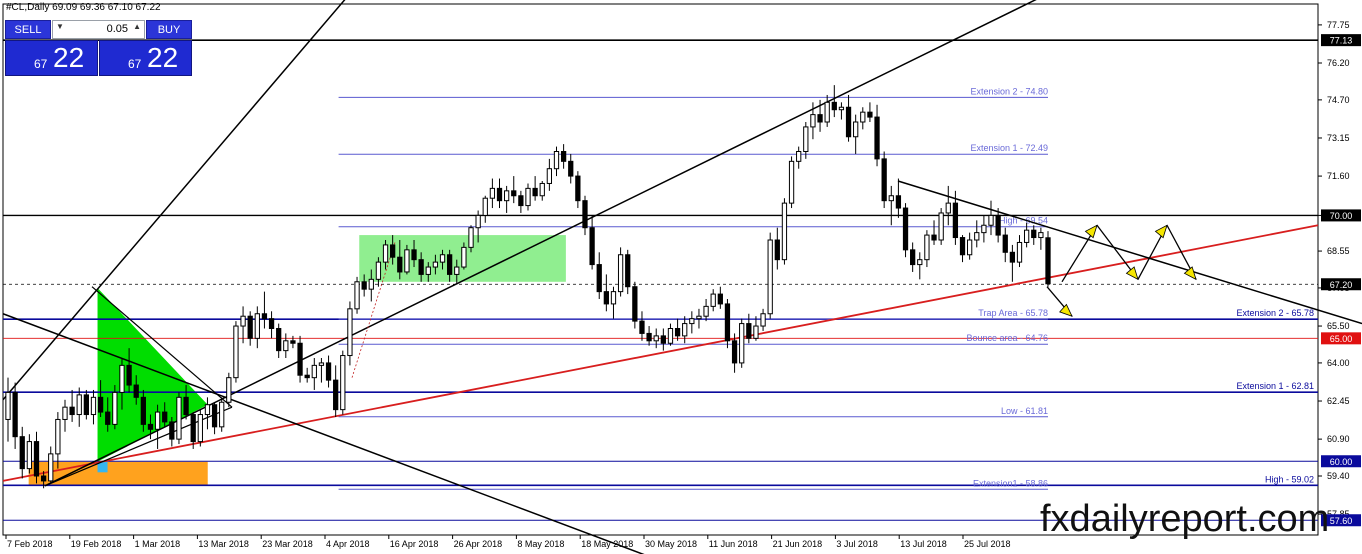  What do you see at coordinates (163, 57) in the screenshot?
I see `buy-price-big: 22` at bounding box center [163, 57].